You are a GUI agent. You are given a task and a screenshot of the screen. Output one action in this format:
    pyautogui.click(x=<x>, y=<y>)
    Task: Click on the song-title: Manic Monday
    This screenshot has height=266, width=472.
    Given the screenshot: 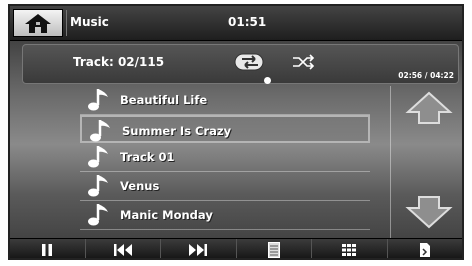 What is the action you would take?
    pyautogui.click(x=166, y=215)
    